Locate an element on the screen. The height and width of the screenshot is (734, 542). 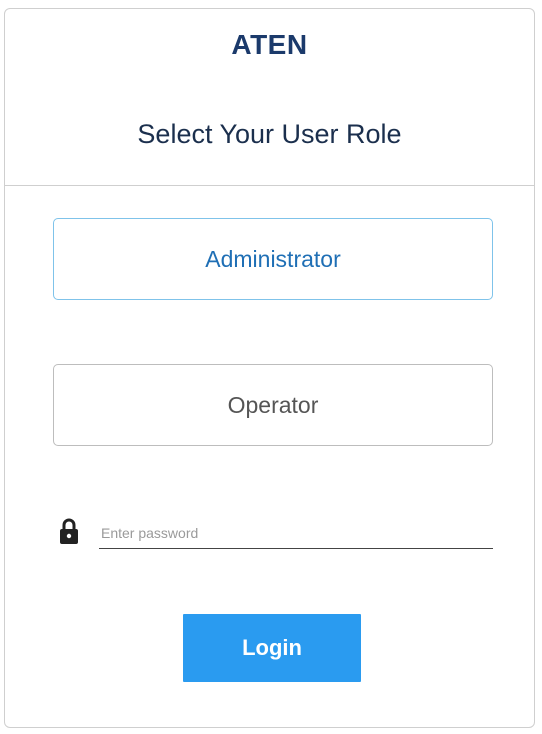
login-button-label: Login is located at coordinates (272, 647).